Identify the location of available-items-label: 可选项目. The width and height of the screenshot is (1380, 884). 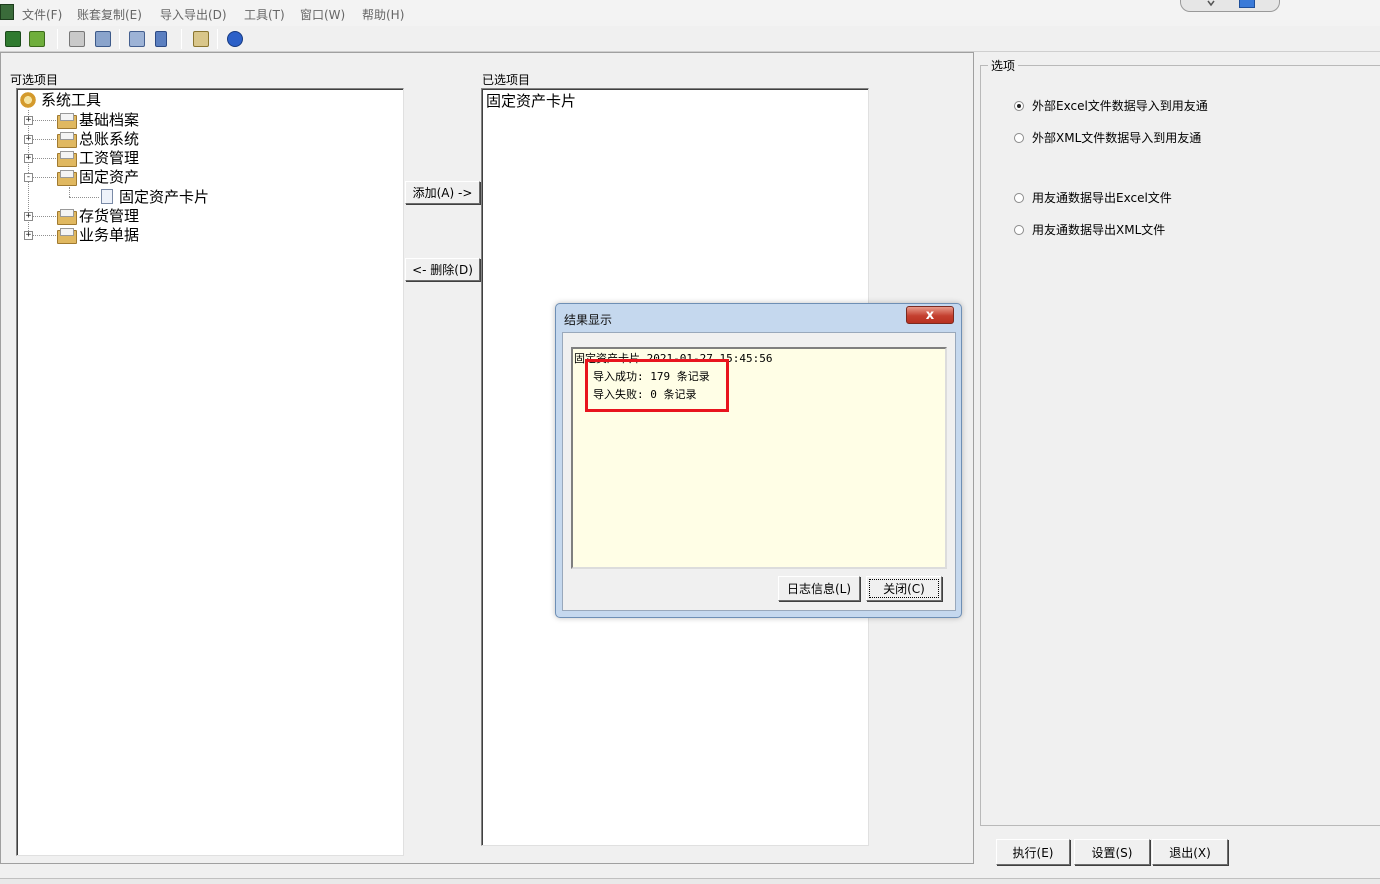
(34, 80).